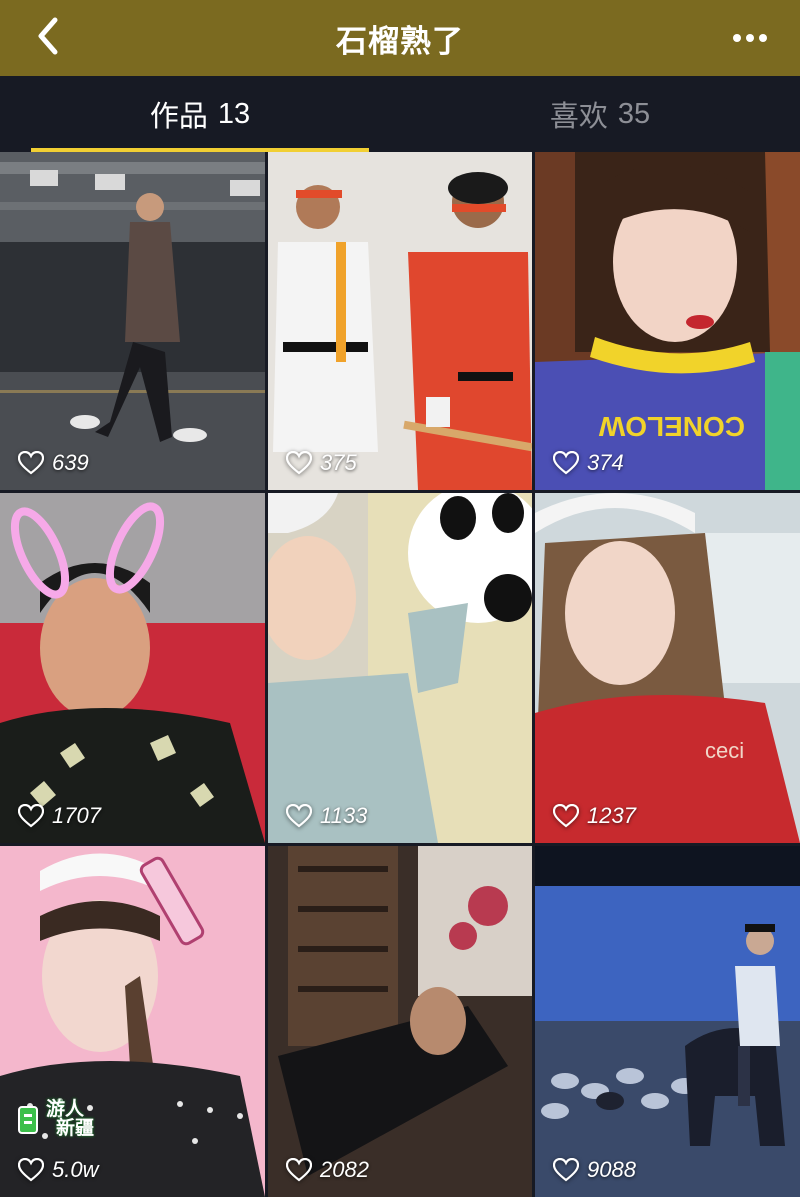 This screenshot has width=800, height=1197. Describe the element at coordinates (344, 815) in the screenshot. I see `like-count-value: 1133` at that location.